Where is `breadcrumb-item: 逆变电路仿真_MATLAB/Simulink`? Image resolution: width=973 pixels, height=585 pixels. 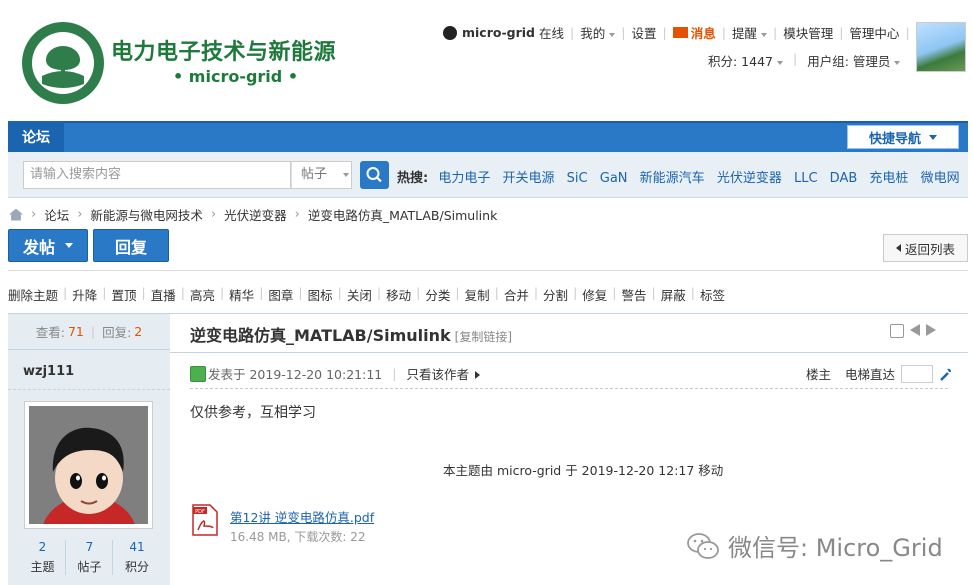
breadcrumb-item: 逆变电路仿真_MATLAB/Simulink is located at coordinates (402, 214).